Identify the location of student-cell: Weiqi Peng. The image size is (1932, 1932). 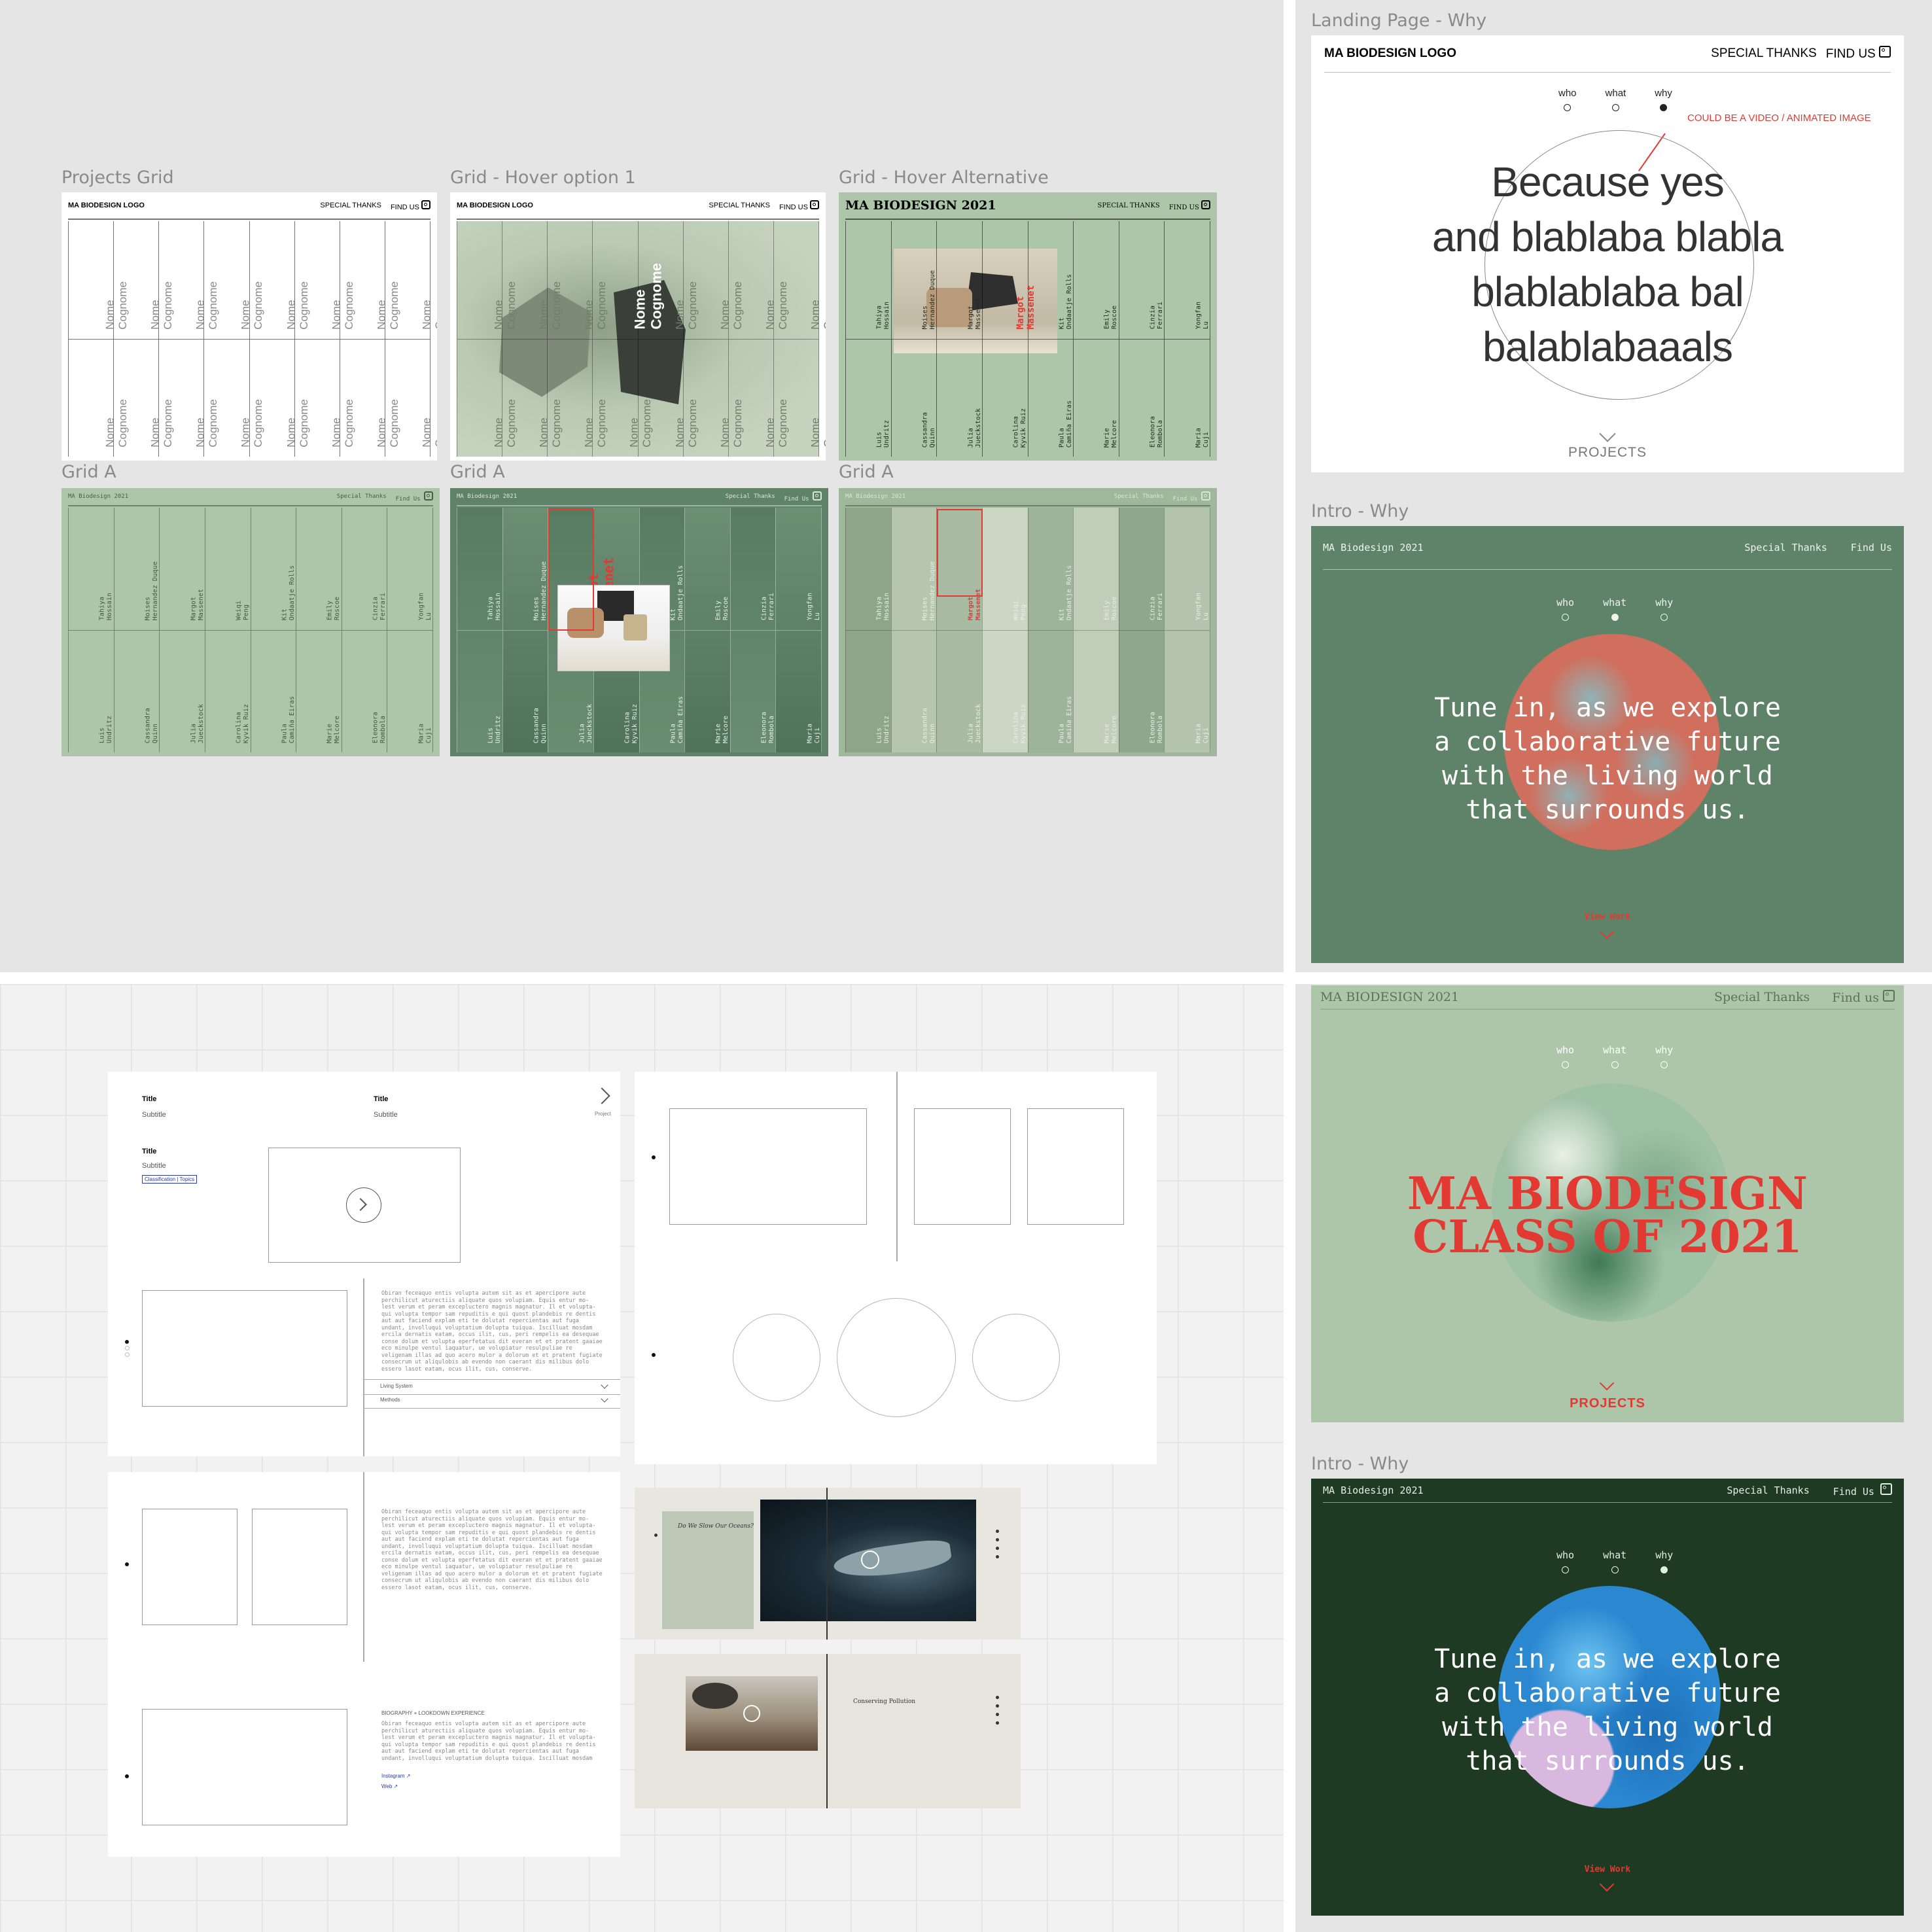
(228, 569).